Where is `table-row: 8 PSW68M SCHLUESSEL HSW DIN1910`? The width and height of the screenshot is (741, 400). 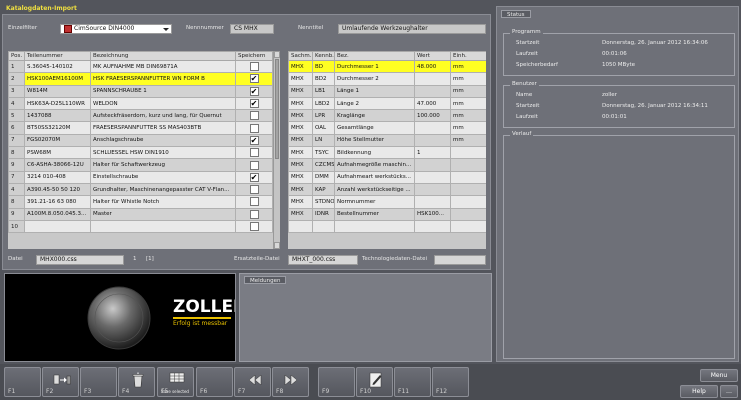 table-row: 8 PSW68M SCHLUESSEL HSW DIN1910 is located at coordinates (140, 153).